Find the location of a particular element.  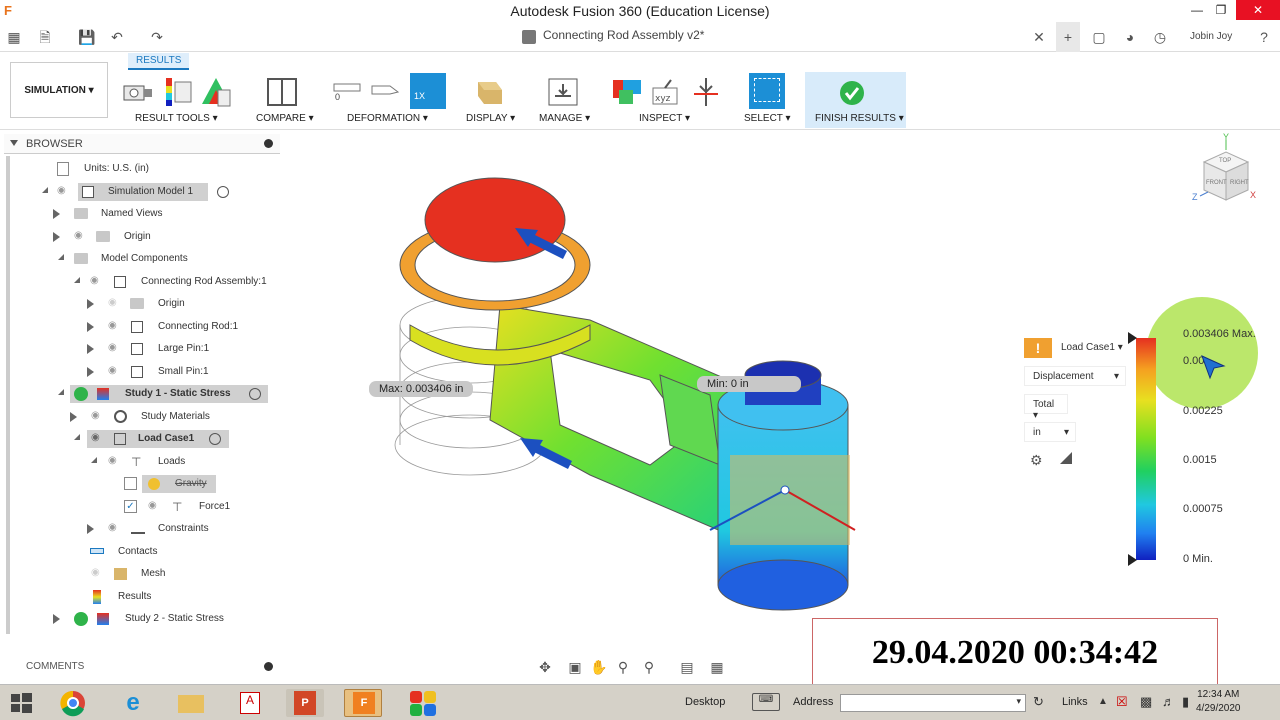

tree-item-origin: ◉ Origin is located at coordinates (140, 237).